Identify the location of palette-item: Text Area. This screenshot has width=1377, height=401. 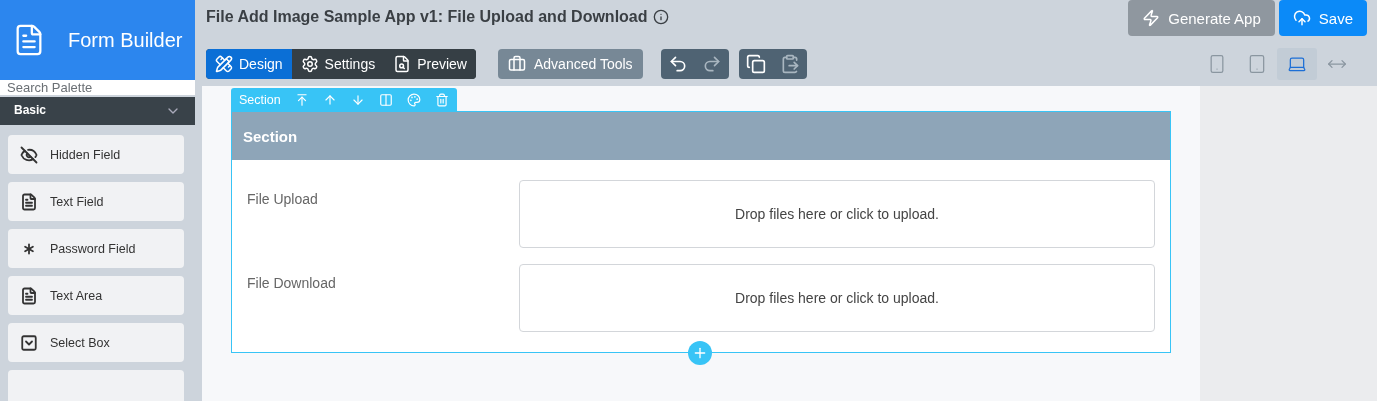
(96, 295).